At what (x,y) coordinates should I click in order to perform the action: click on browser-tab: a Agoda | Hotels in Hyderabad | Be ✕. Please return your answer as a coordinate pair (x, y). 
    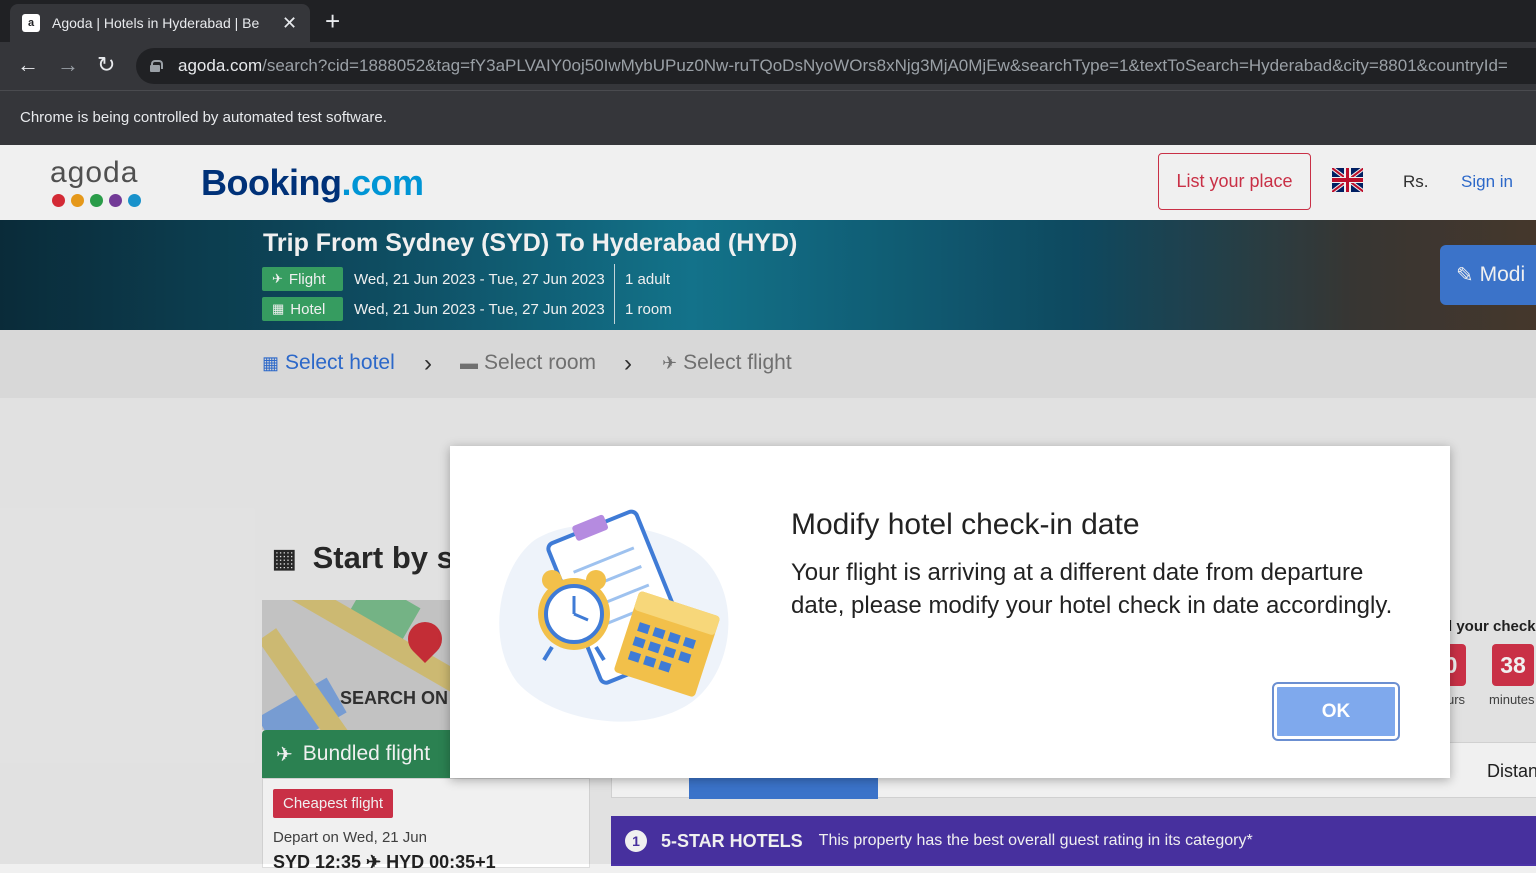
    Looking at the image, I should click on (160, 23).